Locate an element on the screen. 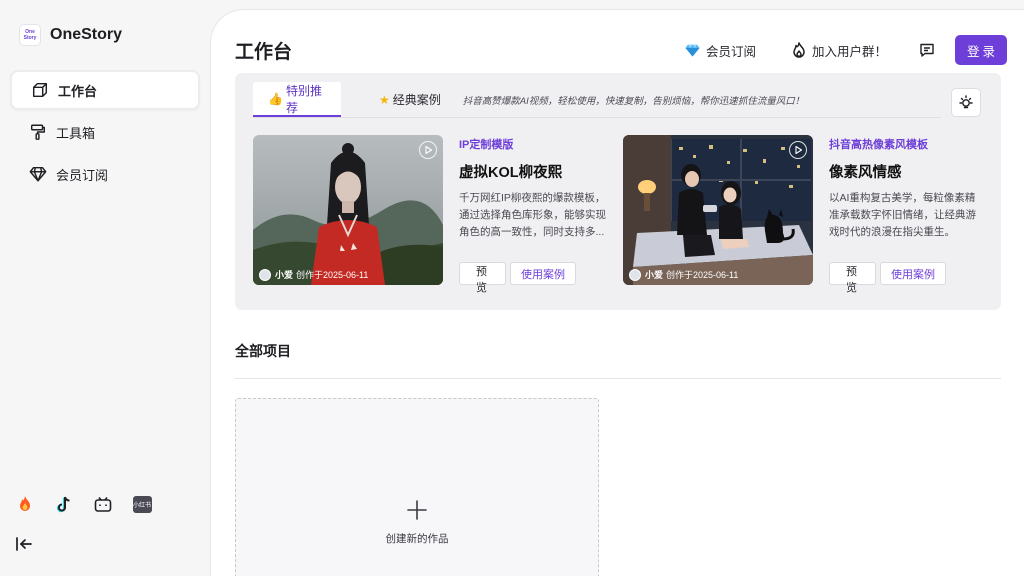 The height and width of the screenshot is (576, 1024). template-tag: IP定制模版 is located at coordinates (486, 145).